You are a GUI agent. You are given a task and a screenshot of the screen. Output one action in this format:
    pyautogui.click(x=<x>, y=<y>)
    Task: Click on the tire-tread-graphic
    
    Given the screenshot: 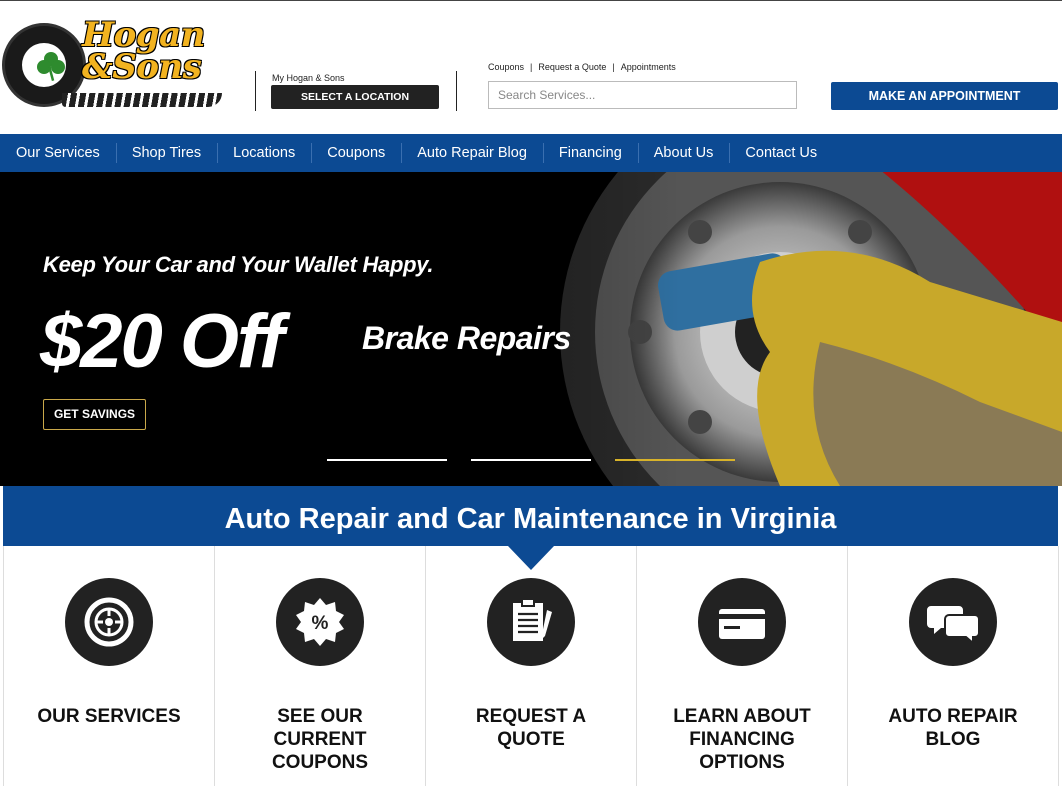 What is the action you would take?
    pyautogui.click(x=142, y=100)
    